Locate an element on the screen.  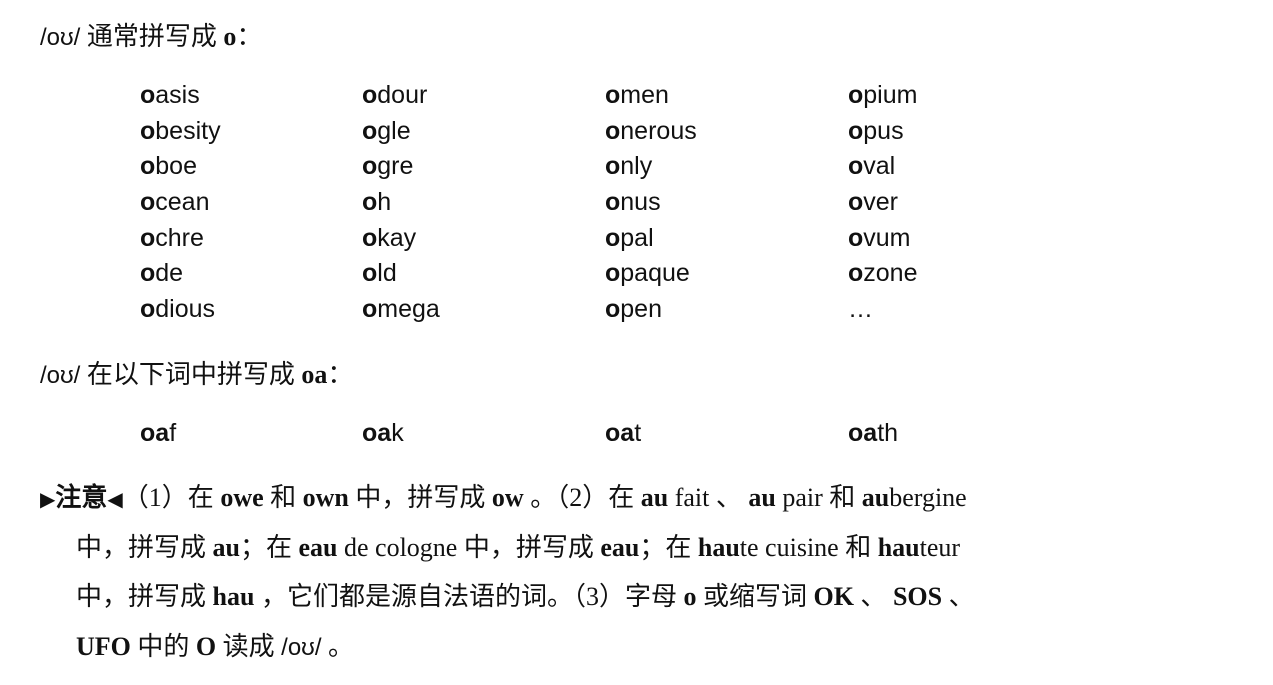
word-rest: nerous is located at coordinates (658, 130).